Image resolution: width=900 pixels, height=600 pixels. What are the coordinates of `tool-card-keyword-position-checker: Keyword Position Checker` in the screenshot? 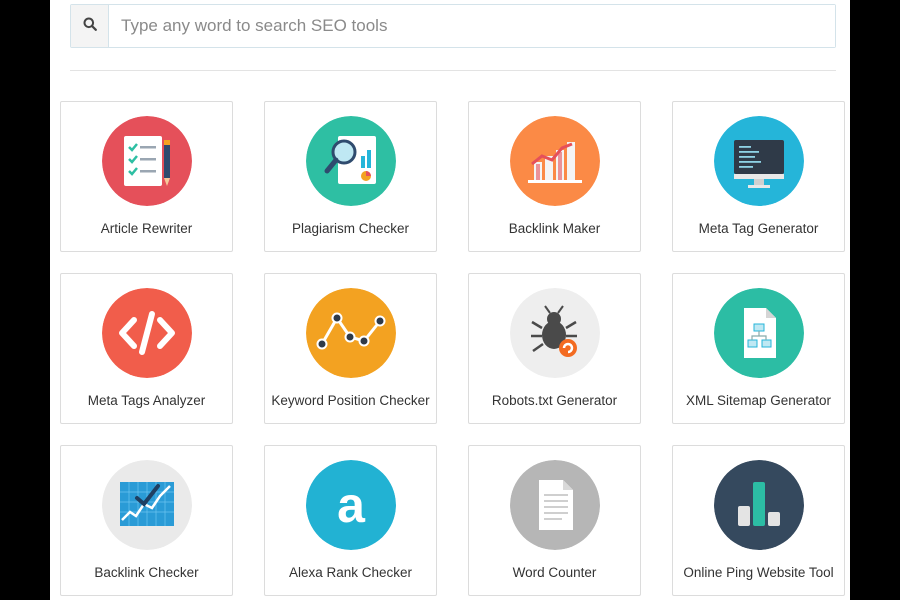 It's located at (350, 348).